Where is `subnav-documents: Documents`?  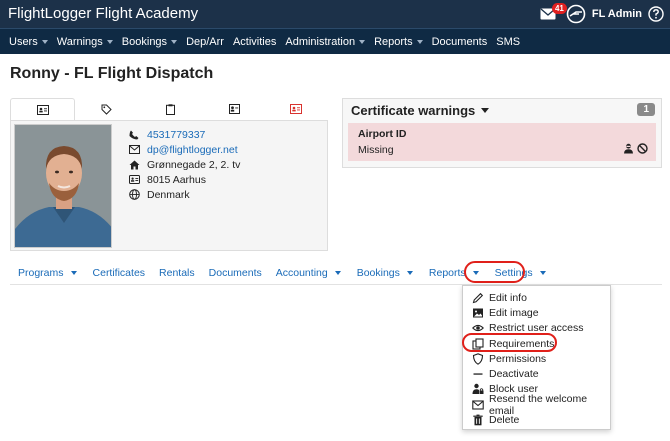 subnav-documents: Documents is located at coordinates (235, 273).